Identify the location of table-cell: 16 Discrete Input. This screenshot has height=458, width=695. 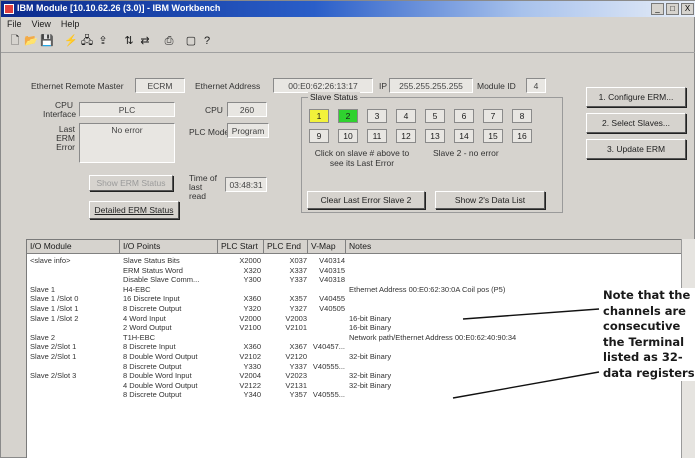
(151, 299).